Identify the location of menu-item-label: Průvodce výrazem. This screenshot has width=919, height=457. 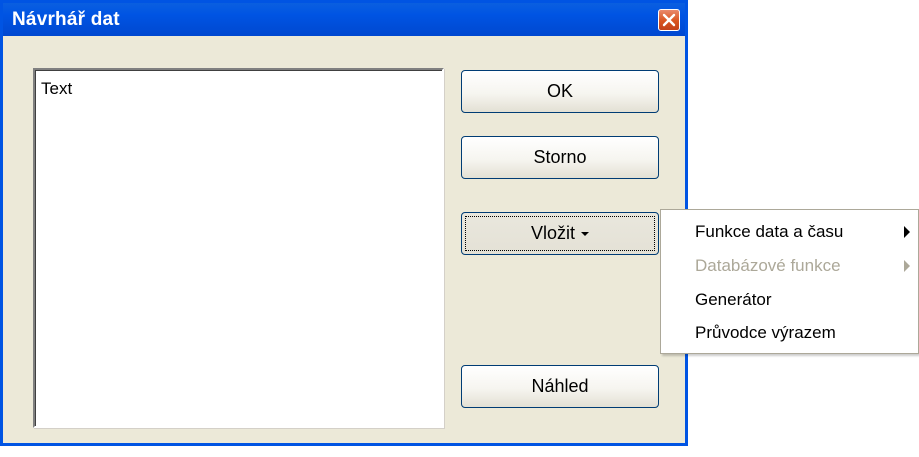
(765, 332).